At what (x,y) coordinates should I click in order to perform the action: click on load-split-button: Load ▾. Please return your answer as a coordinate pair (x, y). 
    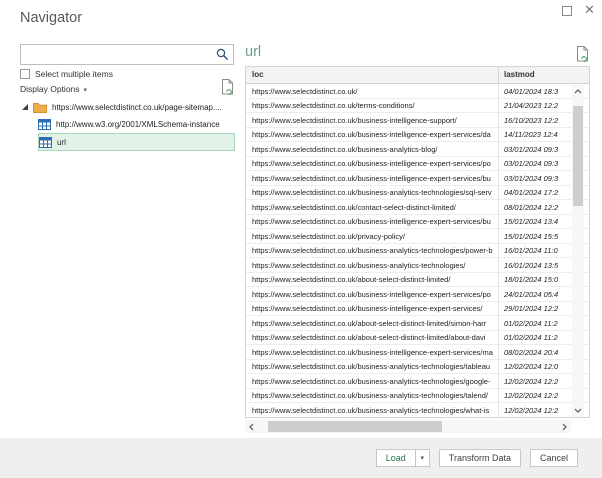
    Looking at the image, I should click on (402, 458).